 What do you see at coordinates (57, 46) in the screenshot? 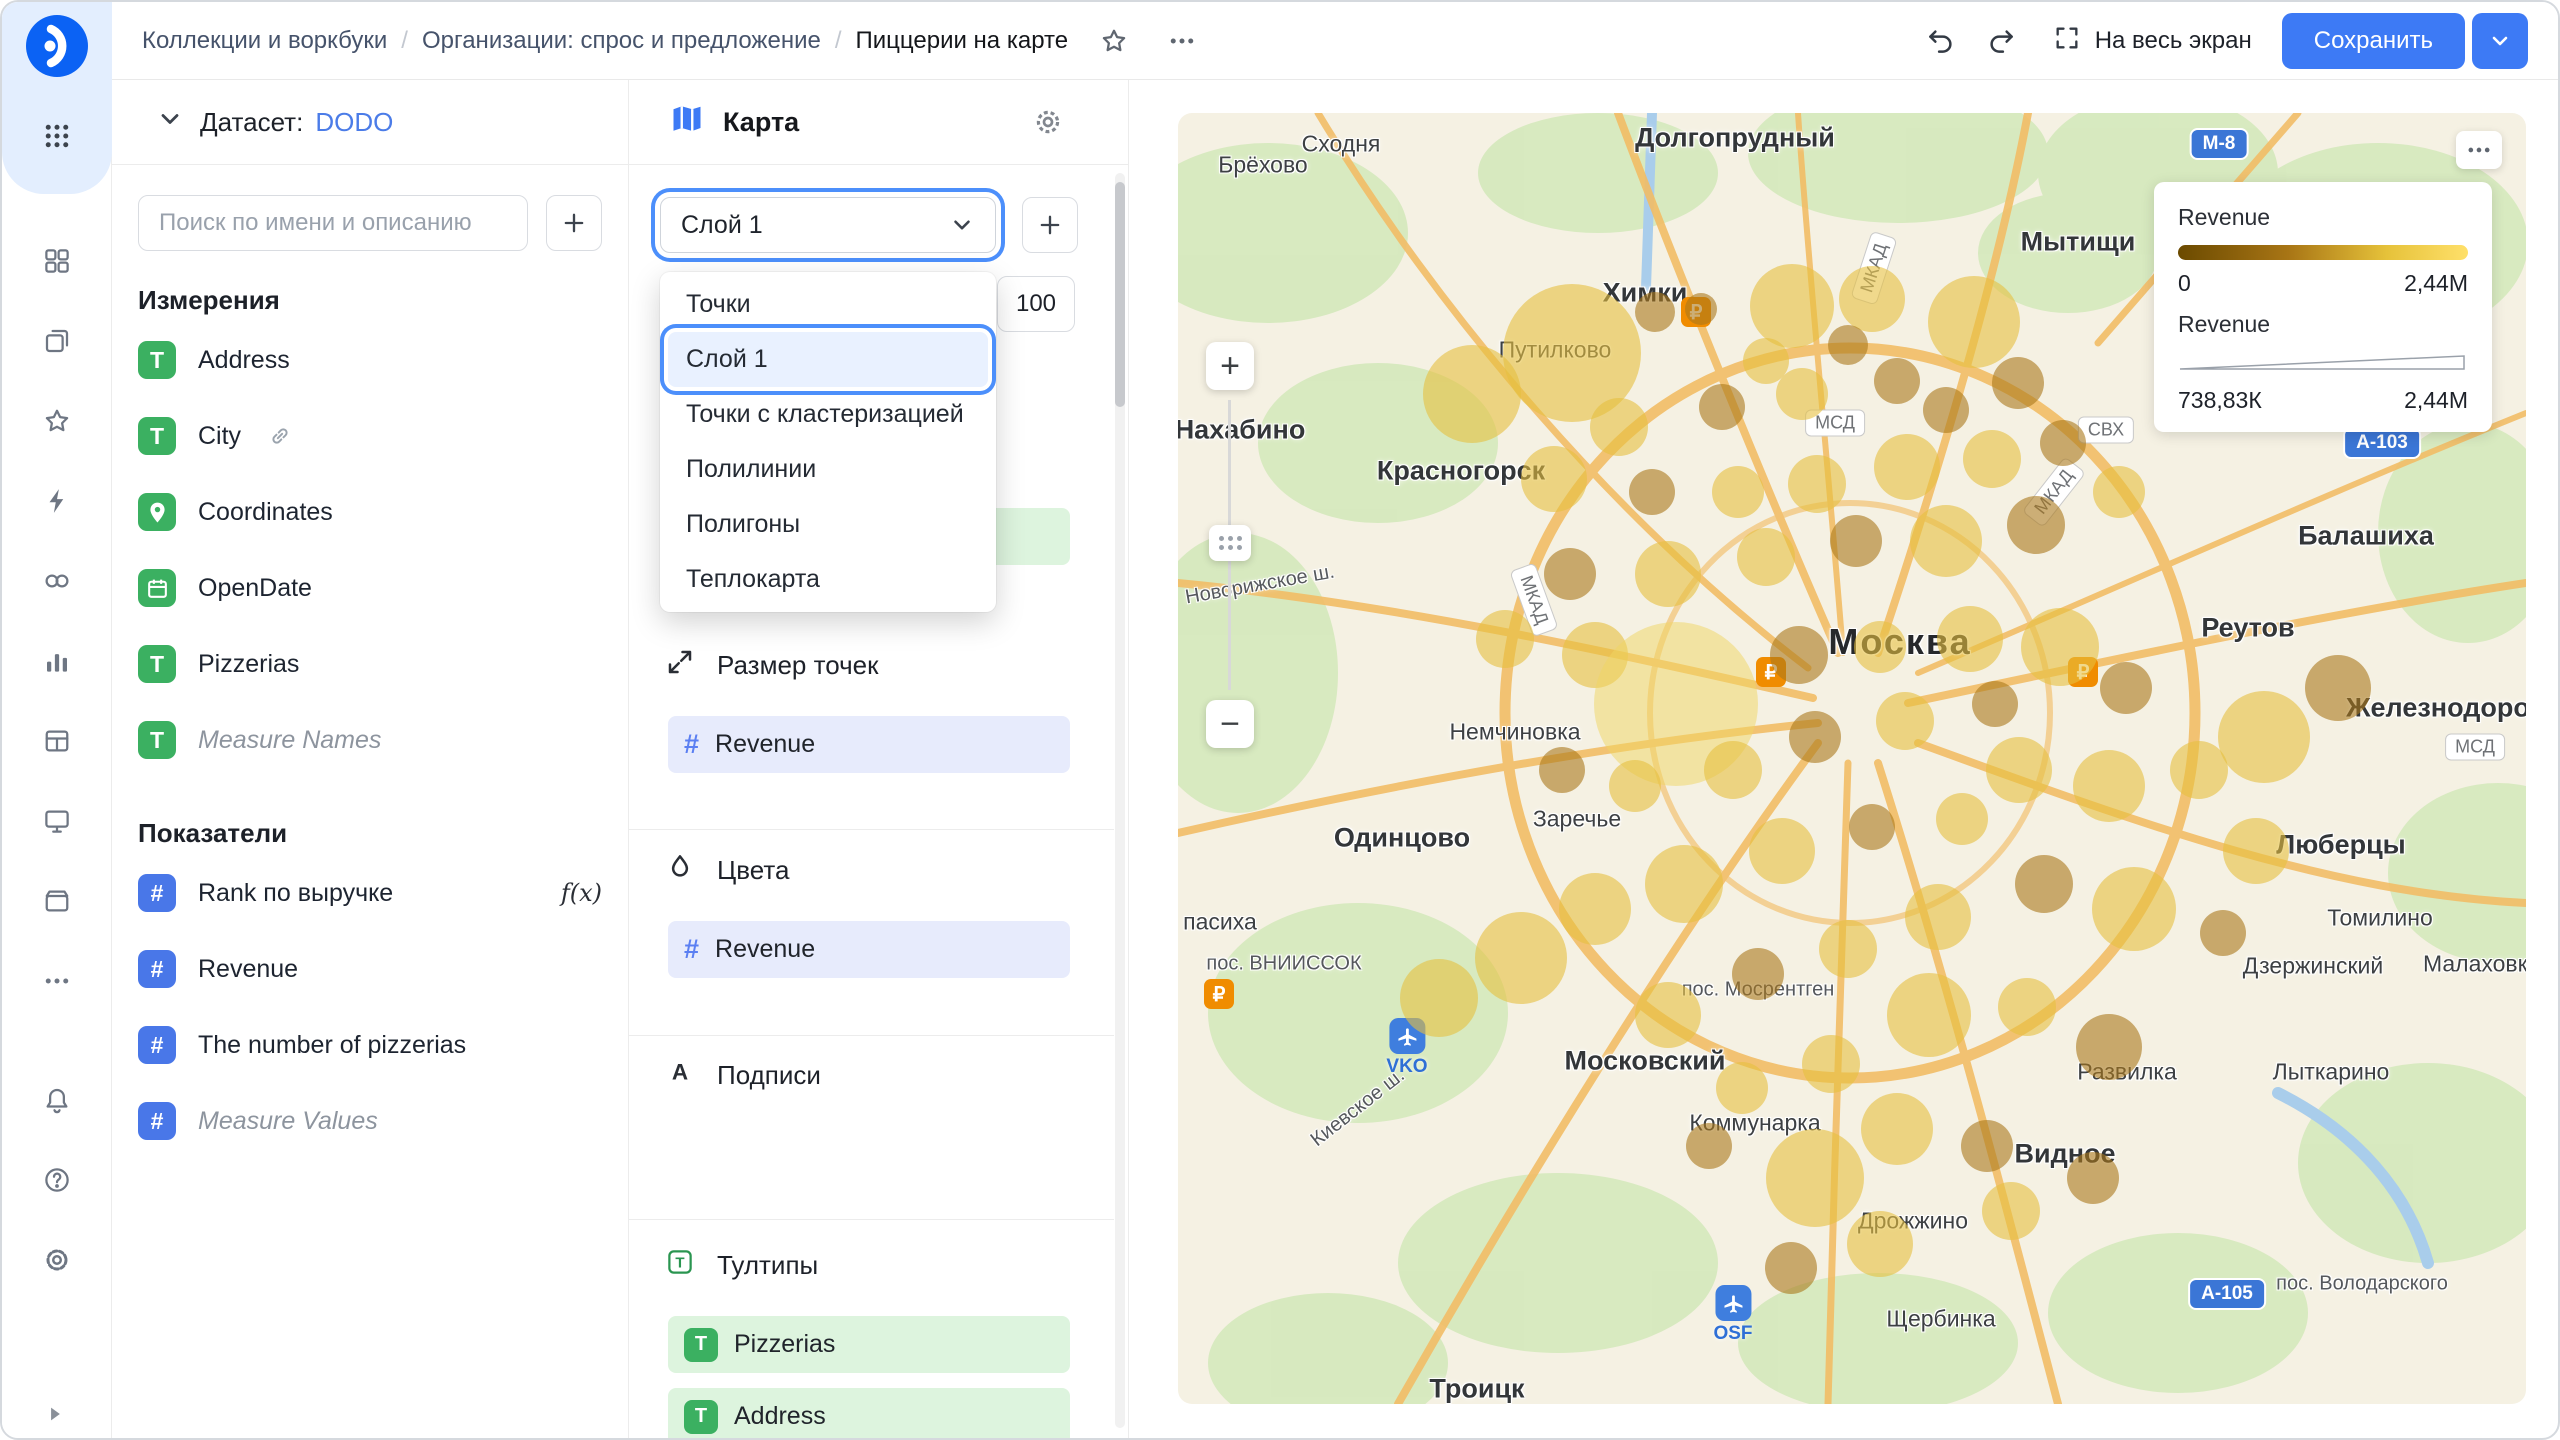
I see `datalens-logo-icon` at bounding box center [57, 46].